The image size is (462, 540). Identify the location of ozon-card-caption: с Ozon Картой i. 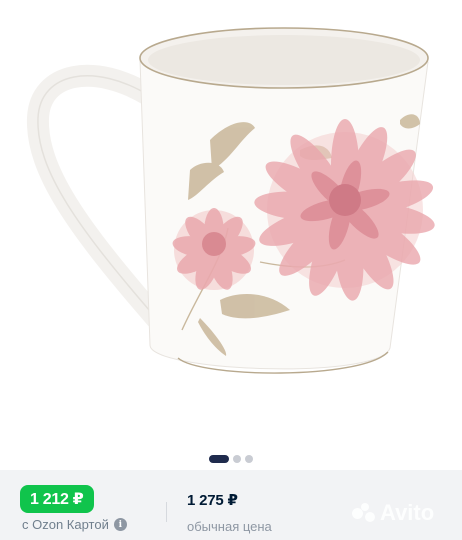
(74, 524).